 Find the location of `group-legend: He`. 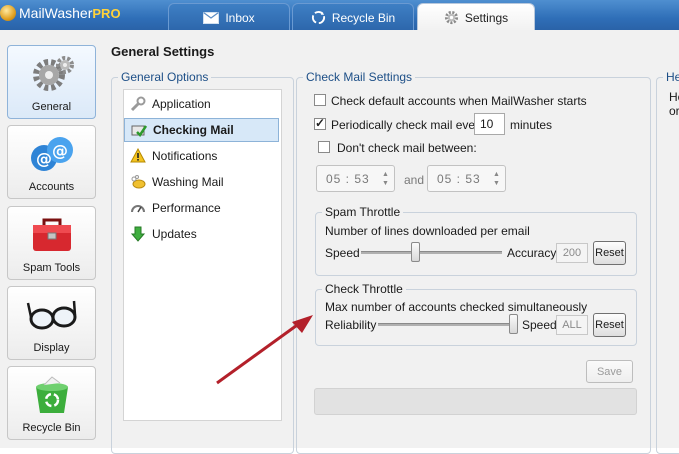

group-legend: He is located at coordinates (671, 77).